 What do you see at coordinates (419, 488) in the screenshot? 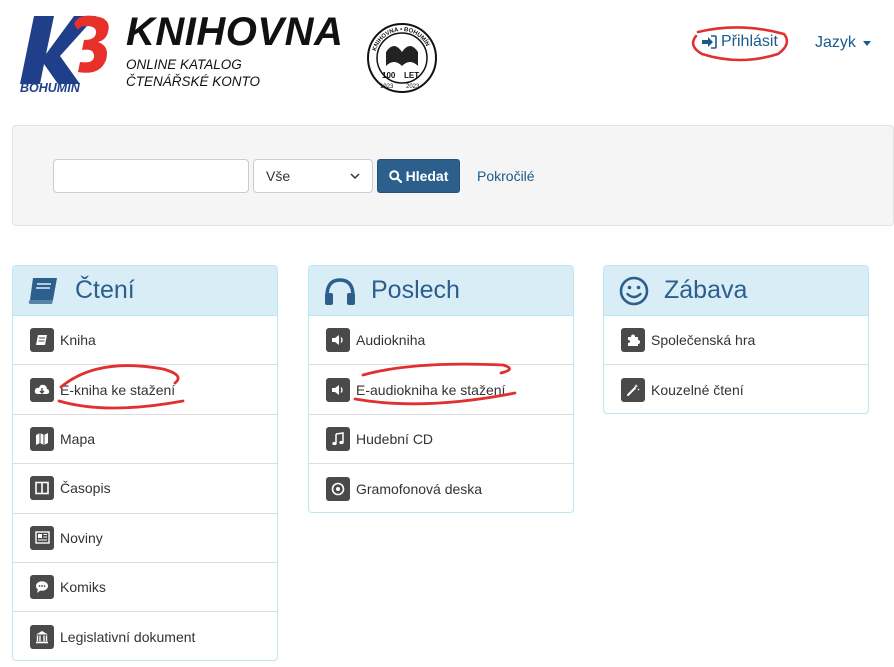
I see `list-item-label: Gramofonová deska` at bounding box center [419, 488].